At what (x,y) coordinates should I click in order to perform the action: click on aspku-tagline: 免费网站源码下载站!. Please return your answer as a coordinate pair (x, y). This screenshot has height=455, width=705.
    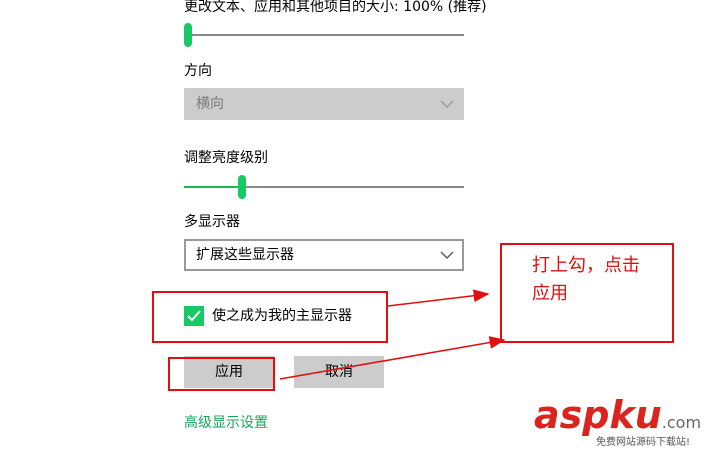
    Looking at the image, I should click on (643, 442).